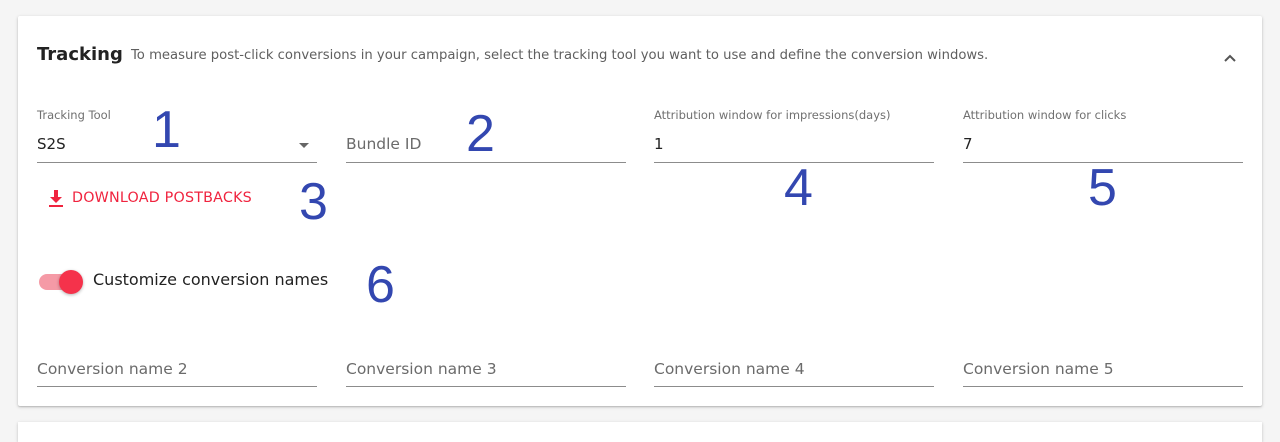 Image resolution: width=1280 pixels, height=442 pixels. I want to click on download-postbacks-button: DOWNLOAD POSTBACKS, so click(150, 198).